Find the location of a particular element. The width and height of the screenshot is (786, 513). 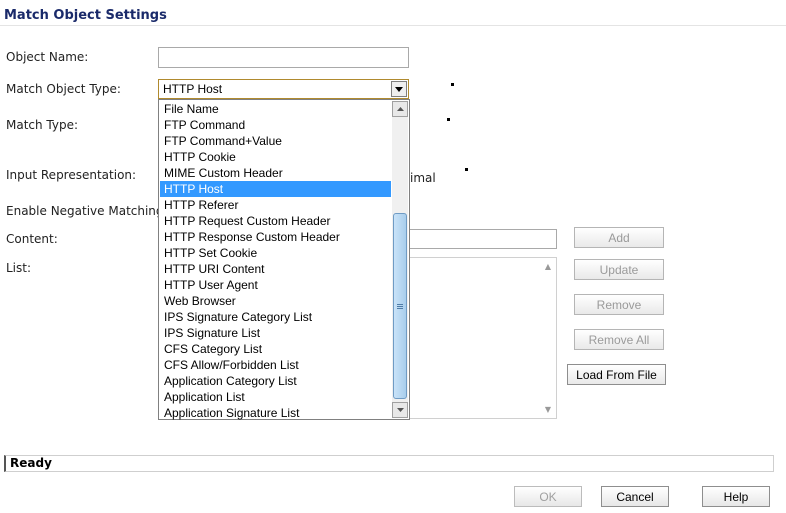

dropdown-option: HTTP URI Content is located at coordinates (275, 269).